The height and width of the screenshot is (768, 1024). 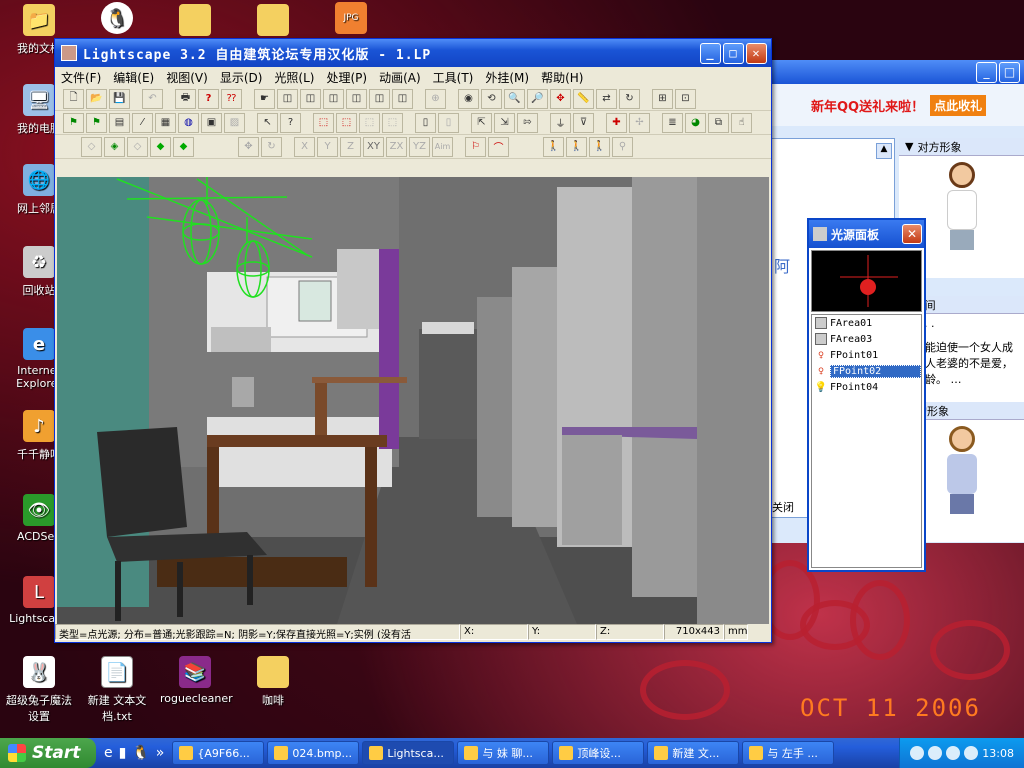 I want to click on desktop-icon-coffee-folder: 咖啡, so click(x=273, y=682).